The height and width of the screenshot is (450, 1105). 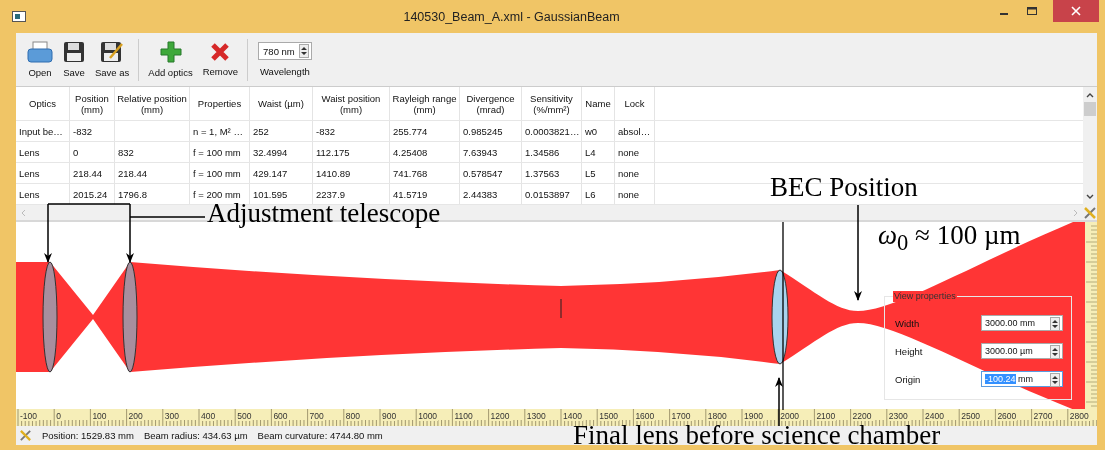 I want to click on ruler-label: 2500, so click(x=971, y=416).